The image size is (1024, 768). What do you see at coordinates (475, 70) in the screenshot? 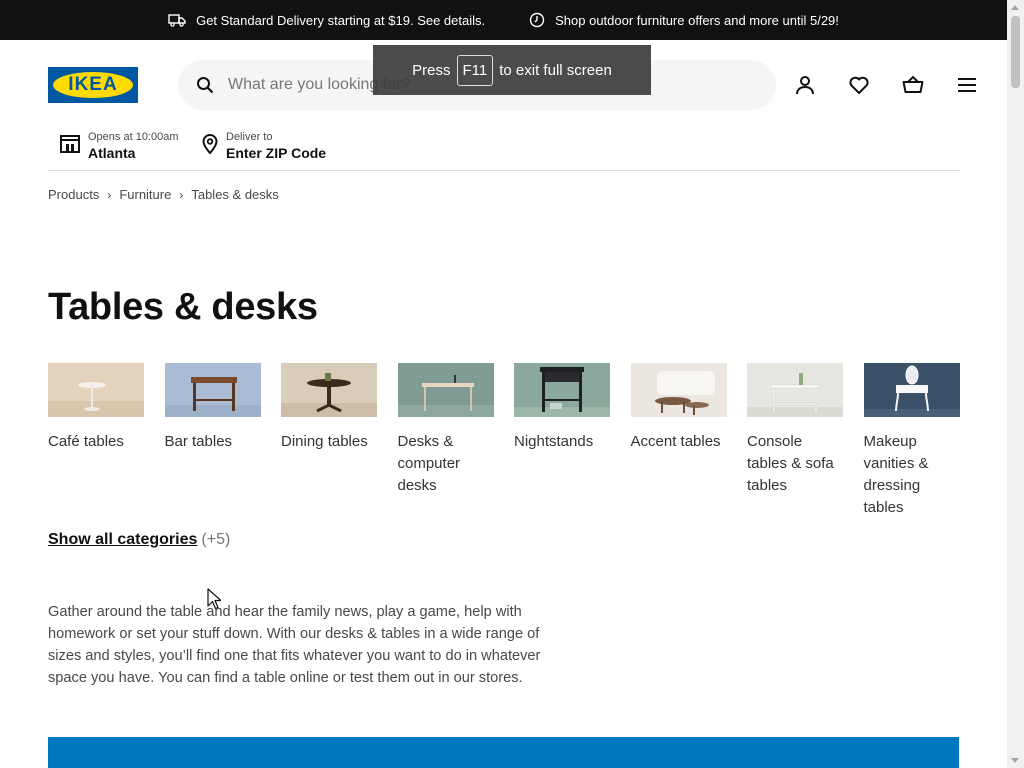
I see `f11-key: F11` at bounding box center [475, 70].